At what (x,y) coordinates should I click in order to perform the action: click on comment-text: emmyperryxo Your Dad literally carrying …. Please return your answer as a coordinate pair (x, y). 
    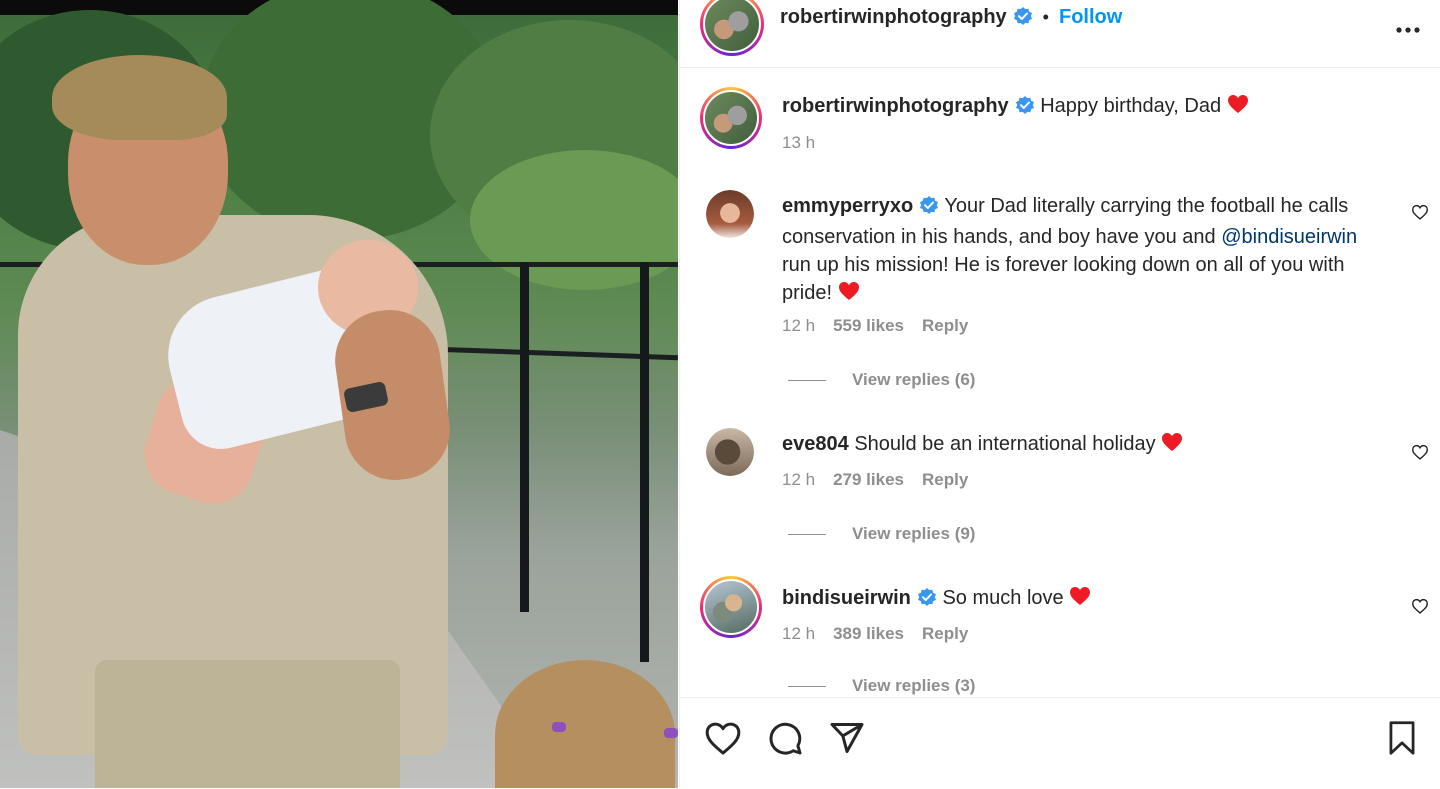
    Looking at the image, I should click on (1077, 249).